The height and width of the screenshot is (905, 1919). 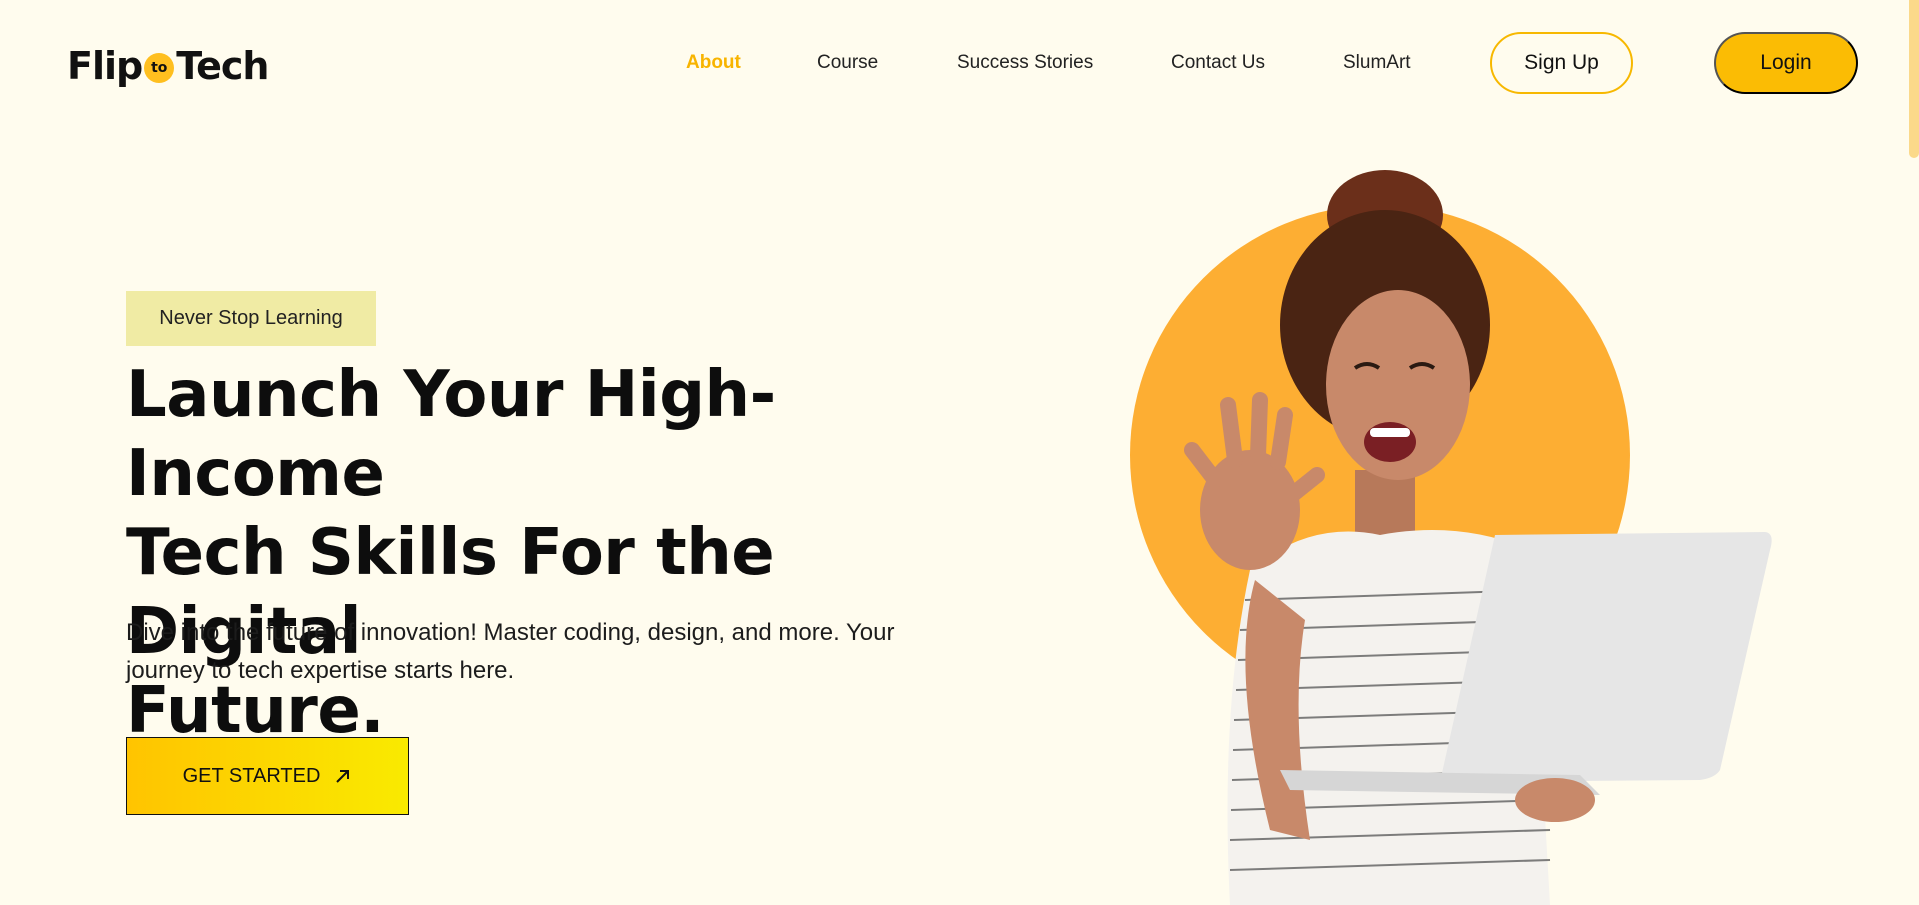 I want to click on logo-text-tech: Tech, so click(x=222, y=66).